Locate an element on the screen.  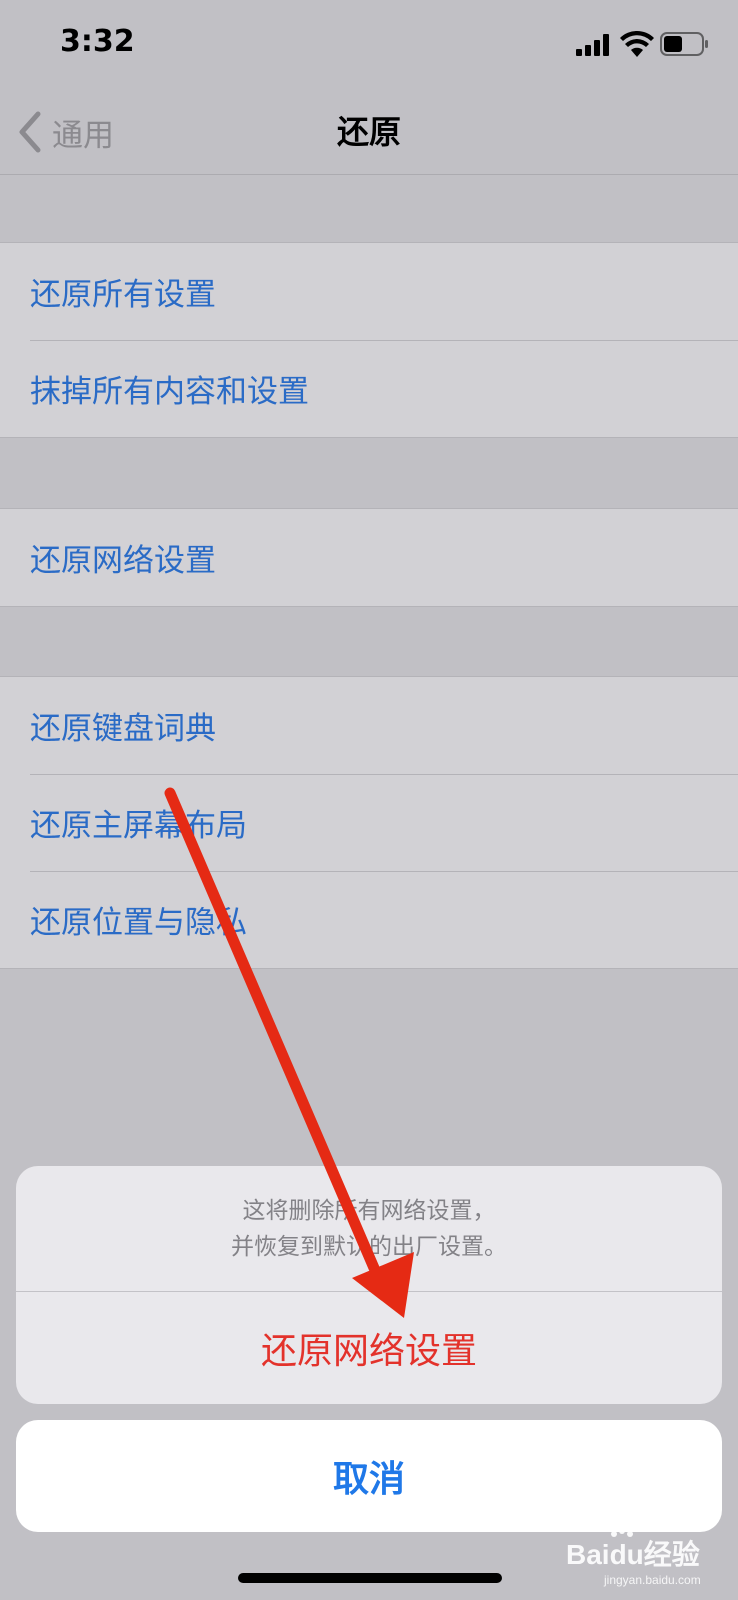
row-label: 还原位置与隐私 is located at coordinates (138, 923).